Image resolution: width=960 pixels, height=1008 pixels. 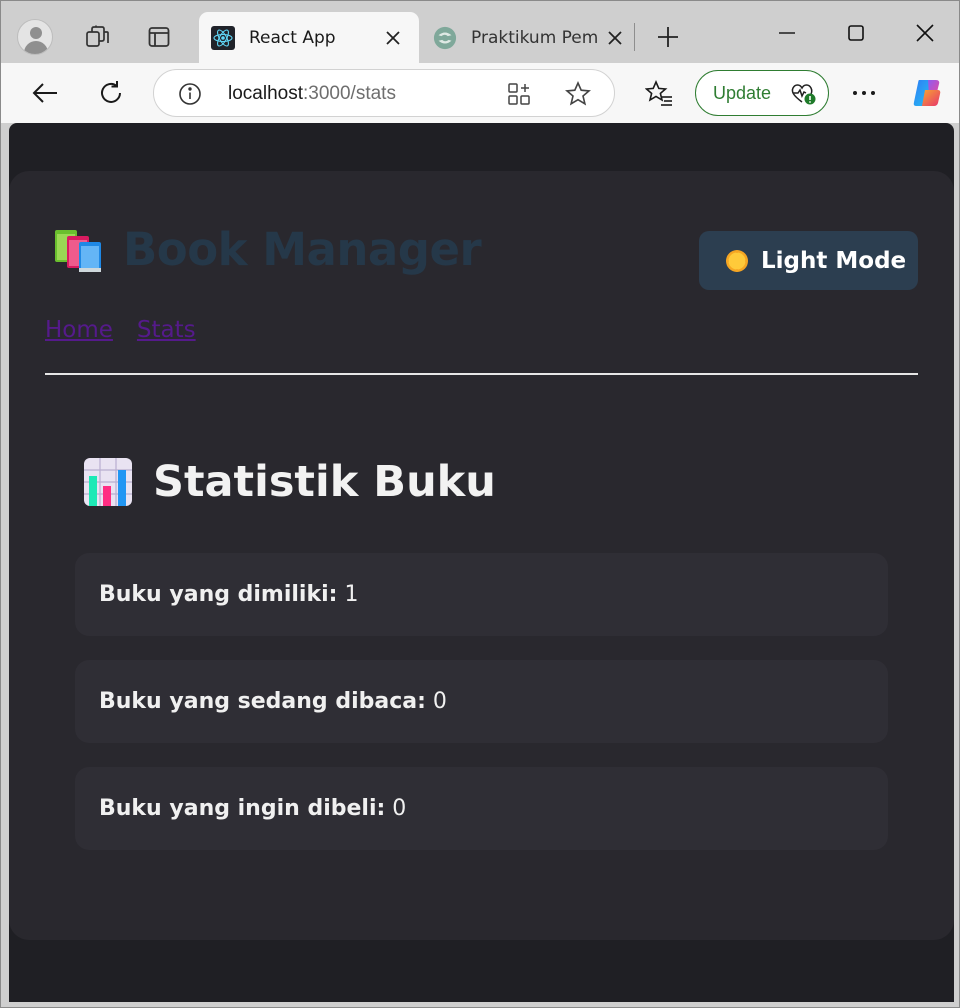 What do you see at coordinates (803, 94) in the screenshot?
I see `browser-health-icon` at bounding box center [803, 94].